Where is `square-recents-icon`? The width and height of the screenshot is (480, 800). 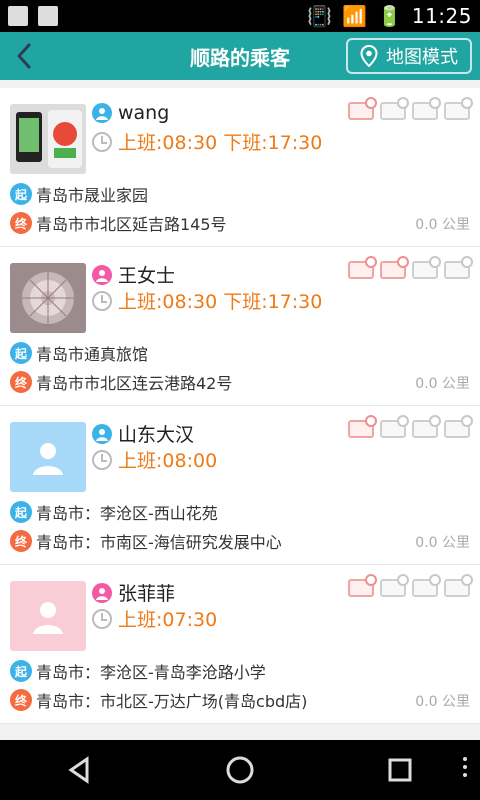
square-recents-icon is located at coordinates (400, 770).